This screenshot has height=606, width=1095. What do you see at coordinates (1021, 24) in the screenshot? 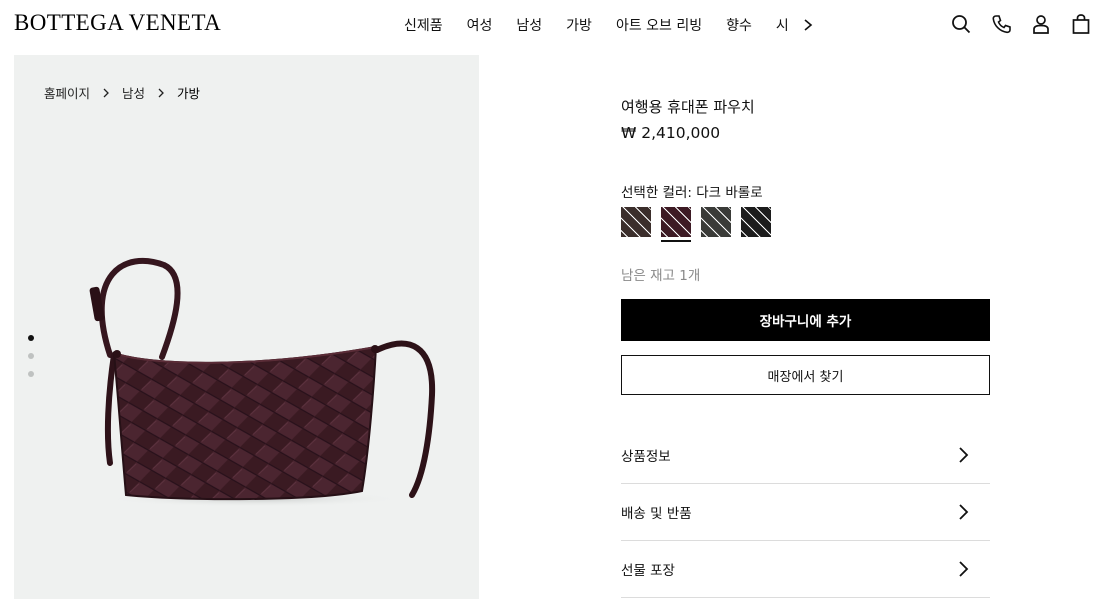
I see `header-icons` at bounding box center [1021, 24].